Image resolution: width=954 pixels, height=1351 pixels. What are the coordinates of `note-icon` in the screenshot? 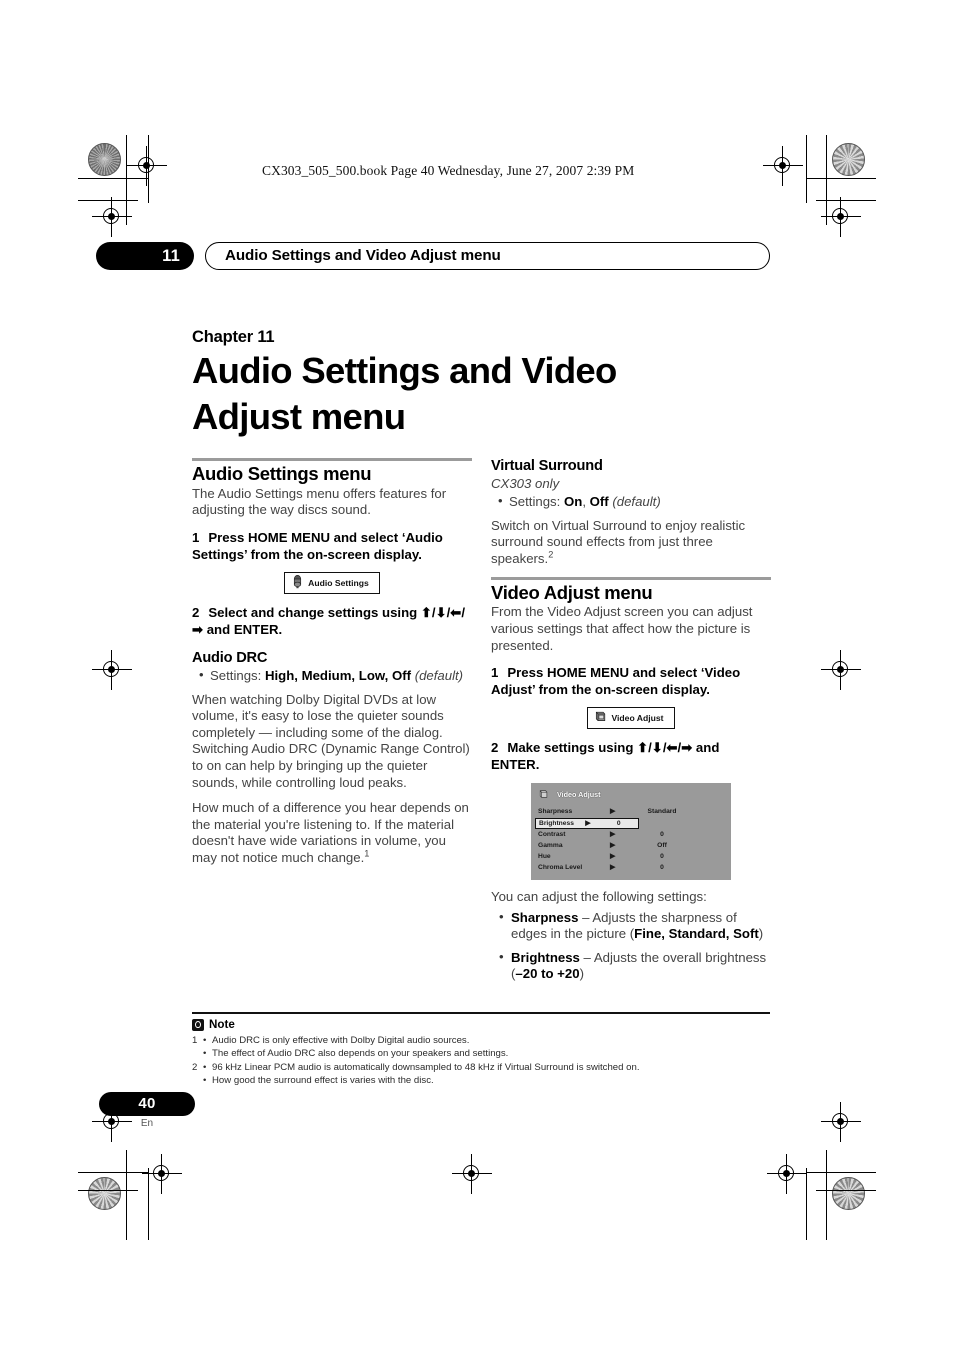 It's located at (198, 1024).